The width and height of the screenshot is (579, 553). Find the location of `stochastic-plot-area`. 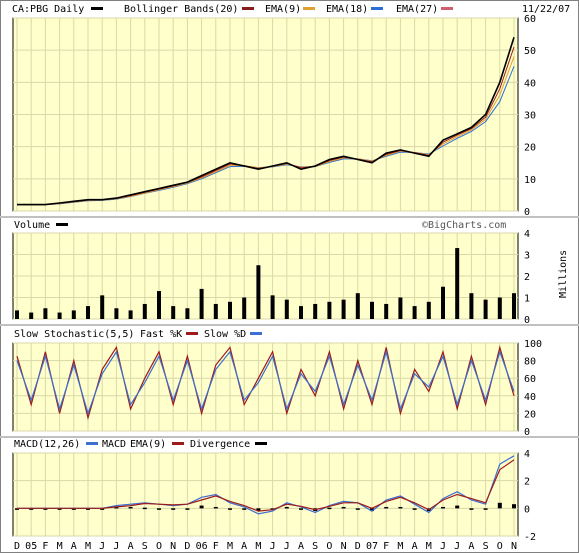

stochastic-plot-area is located at coordinates (265, 387).